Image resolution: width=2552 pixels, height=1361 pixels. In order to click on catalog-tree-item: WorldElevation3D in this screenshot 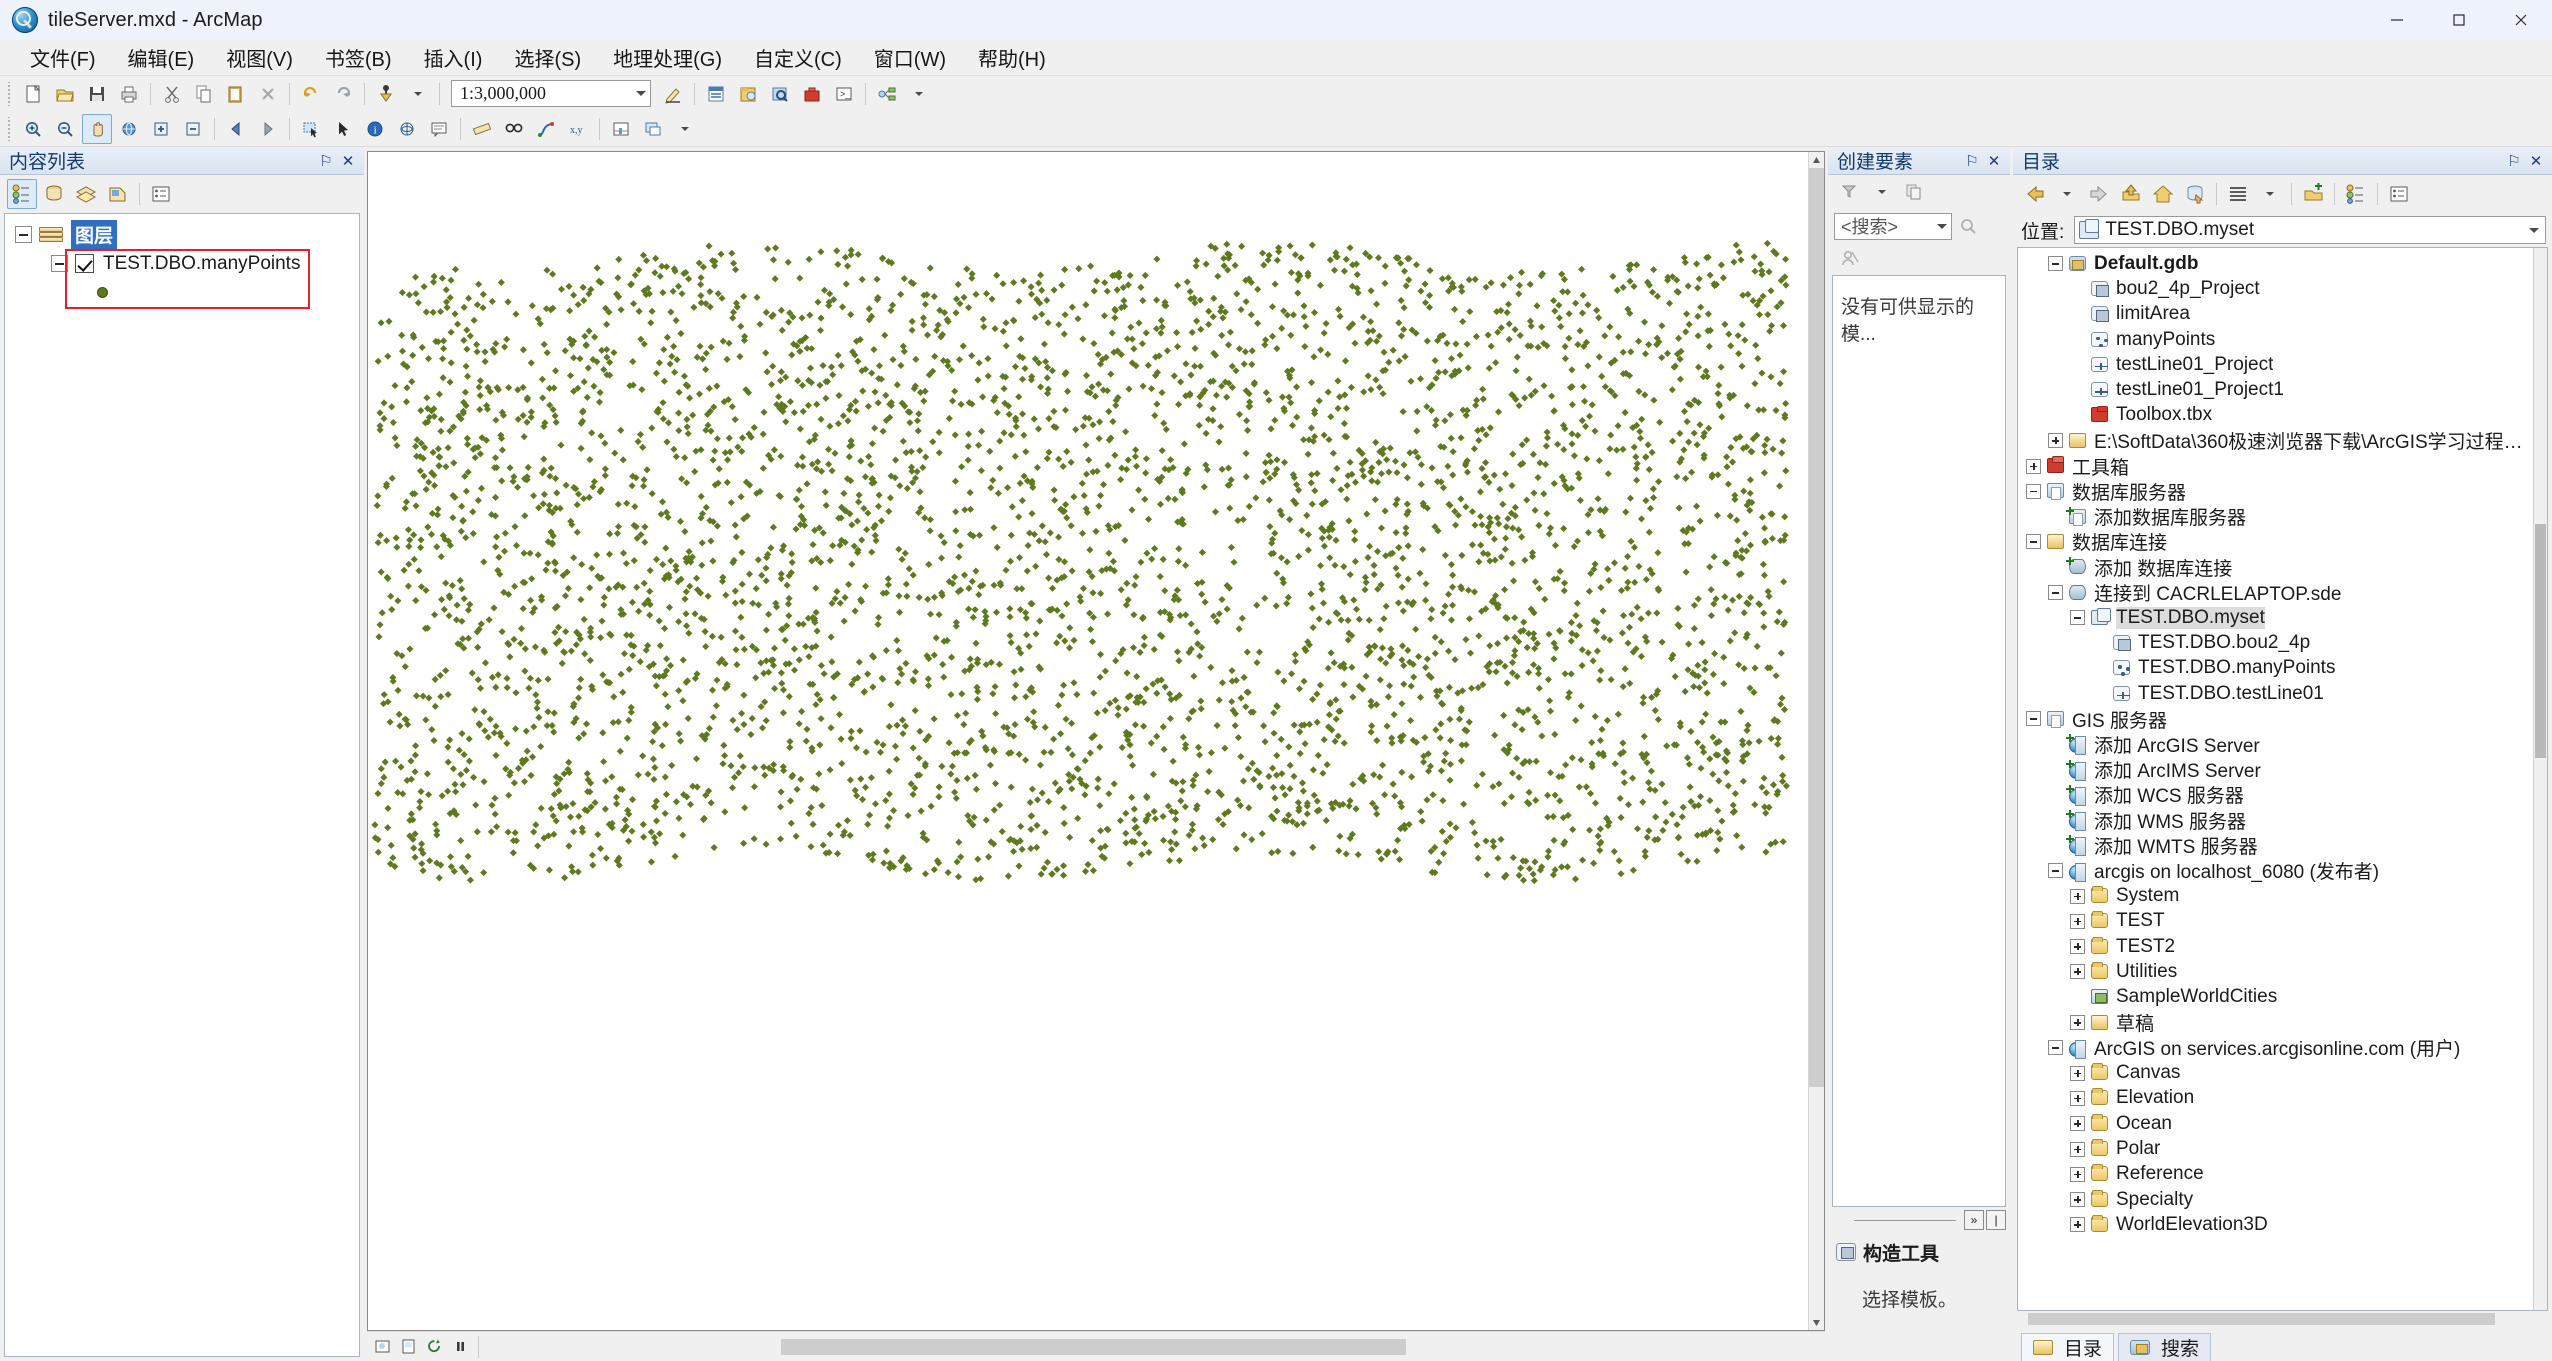, I will do `click(2275, 1224)`.